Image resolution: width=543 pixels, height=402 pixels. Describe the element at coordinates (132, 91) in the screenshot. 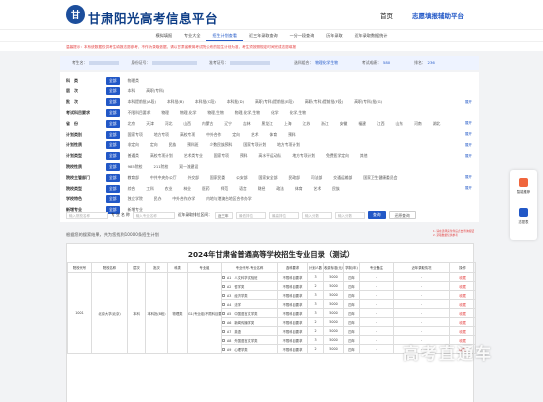

I see `filter-option: 本科` at that location.